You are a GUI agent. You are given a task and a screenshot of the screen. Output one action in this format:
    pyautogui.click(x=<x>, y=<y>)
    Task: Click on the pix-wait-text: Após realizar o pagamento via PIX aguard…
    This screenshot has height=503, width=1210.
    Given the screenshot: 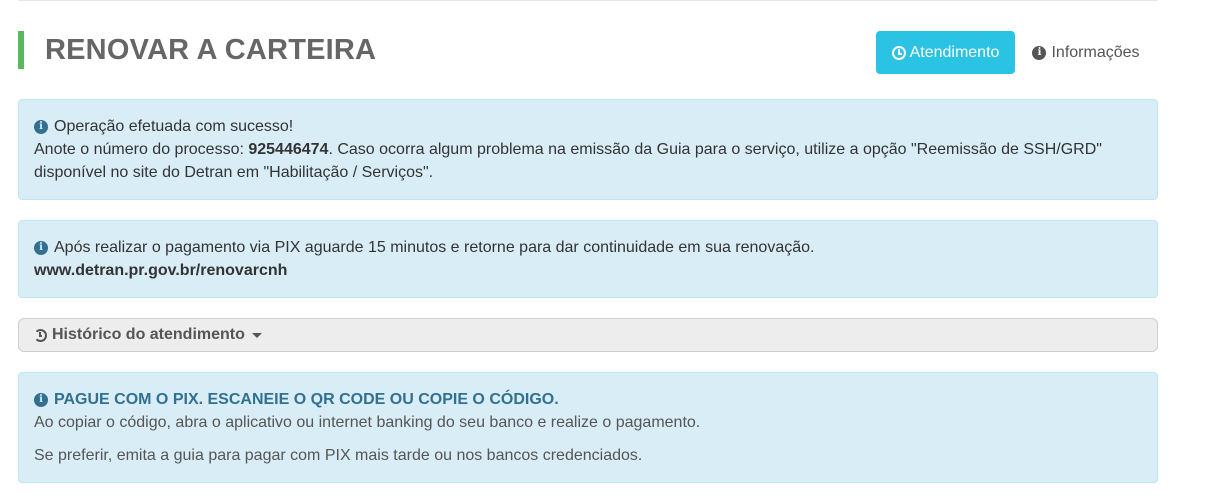 What is the action you would take?
    pyautogui.click(x=434, y=247)
    